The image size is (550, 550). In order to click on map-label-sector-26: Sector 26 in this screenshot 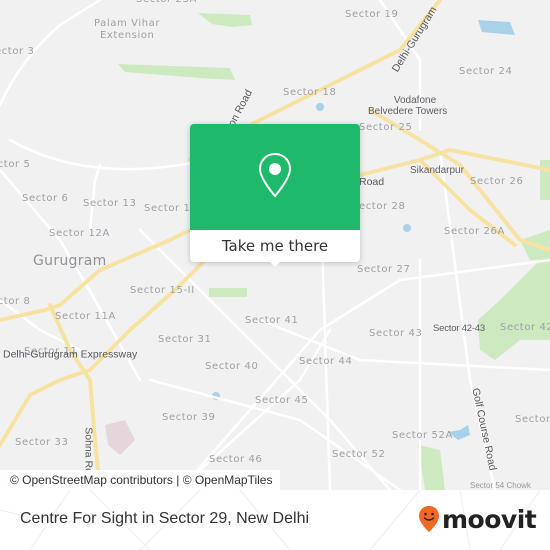, I will do `click(497, 181)`.